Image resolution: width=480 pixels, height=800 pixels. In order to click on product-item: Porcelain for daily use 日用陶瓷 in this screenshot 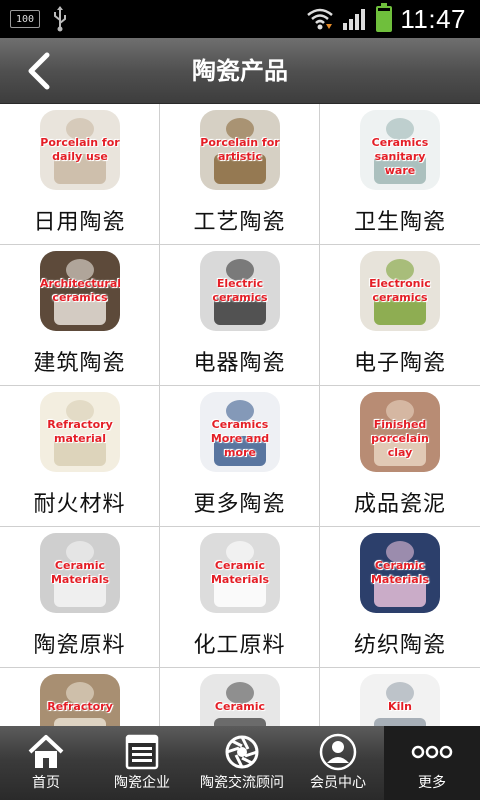, I will do `click(80, 174)`.